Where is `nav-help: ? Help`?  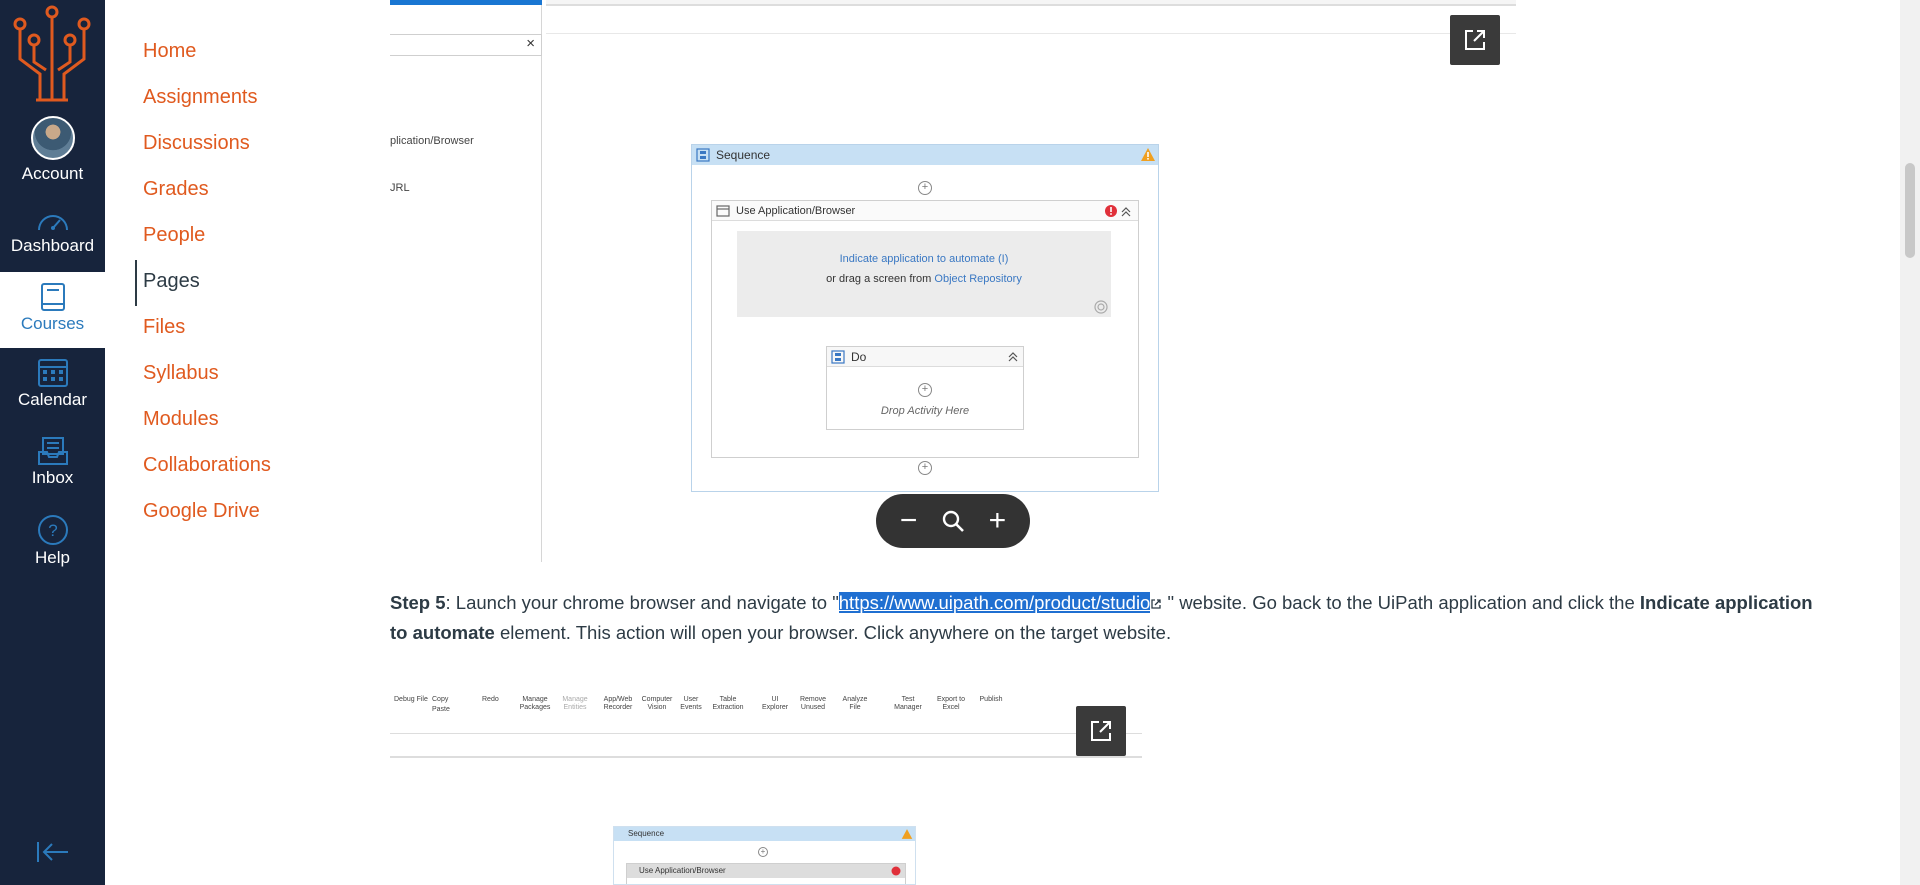
nav-help: ? Help is located at coordinates (52, 541).